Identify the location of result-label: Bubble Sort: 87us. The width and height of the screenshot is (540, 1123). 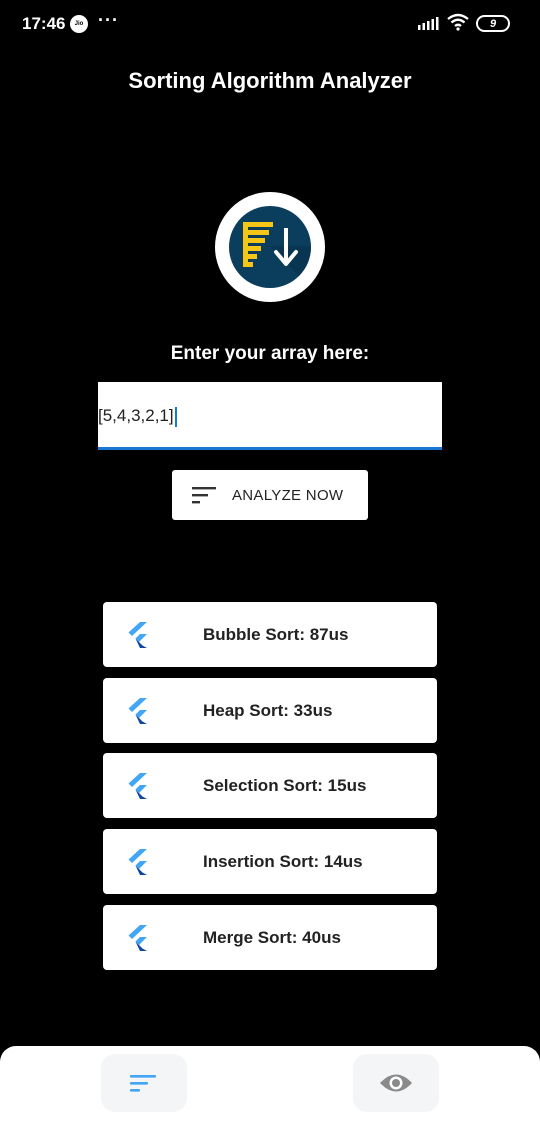
(276, 634).